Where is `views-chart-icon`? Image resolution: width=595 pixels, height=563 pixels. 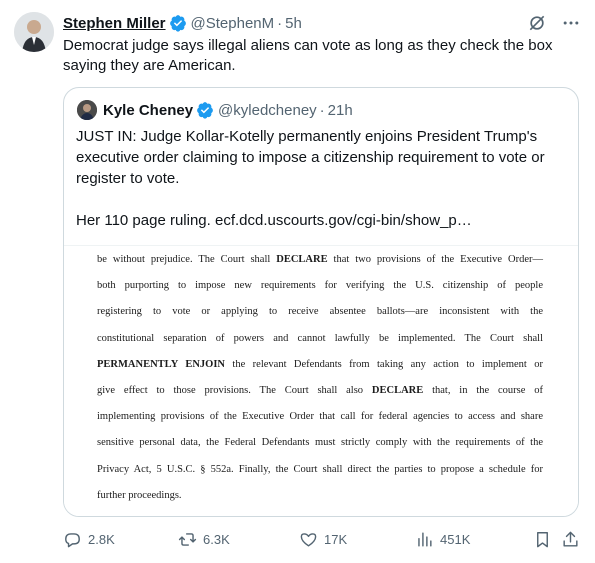 views-chart-icon is located at coordinates (425, 539).